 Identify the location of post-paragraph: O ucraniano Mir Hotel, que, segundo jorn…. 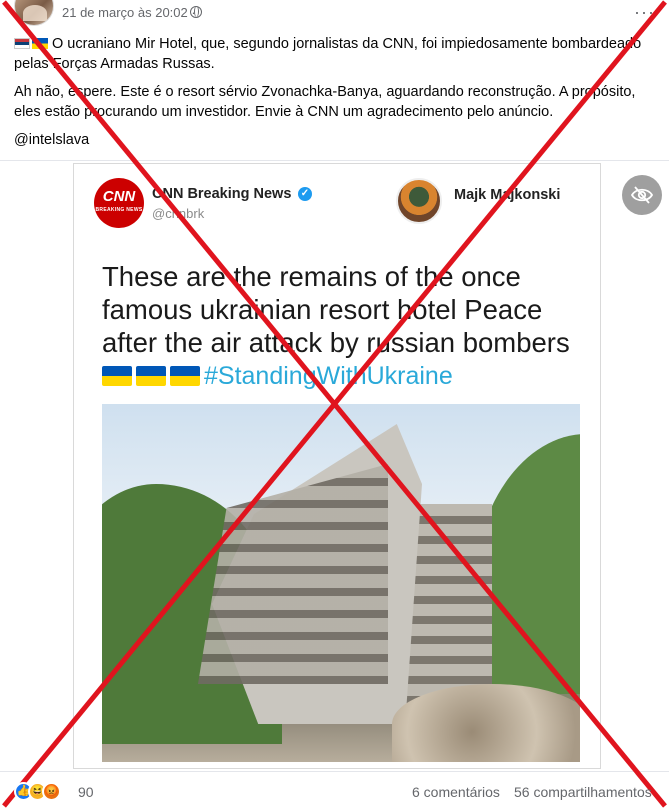
(336, 54).